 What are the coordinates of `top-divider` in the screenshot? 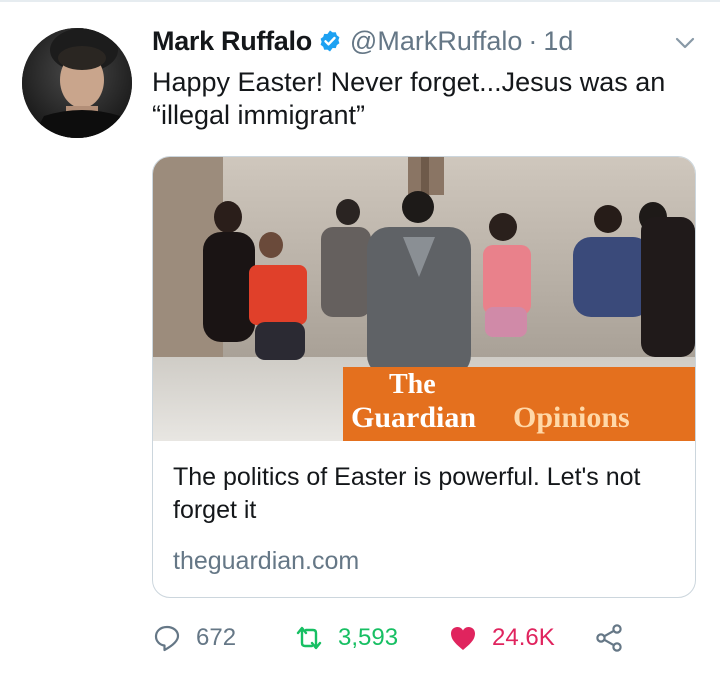 It's located at (360, 1).